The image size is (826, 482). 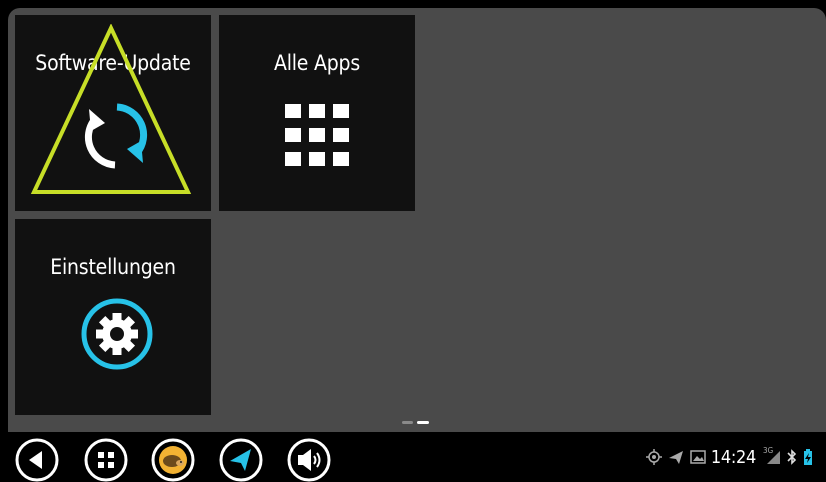 What do you see at coordinates (113, 267) in the screenshot?
I see `settings-label: Einstellungen` at bounding box center [113, 267].